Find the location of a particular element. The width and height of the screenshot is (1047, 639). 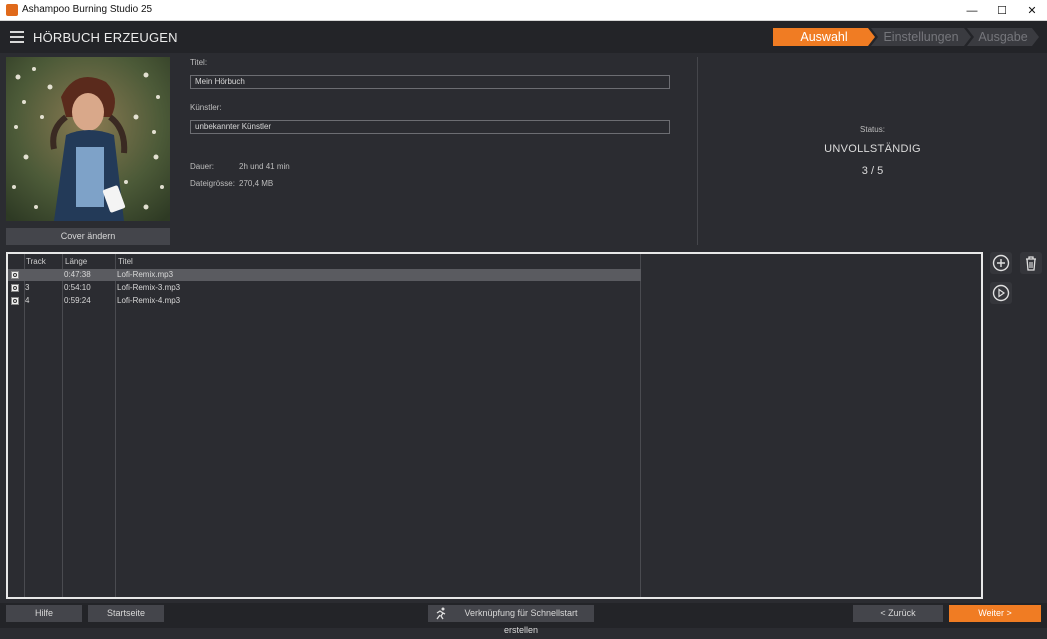

close-icon: ✕ is located at coordinates (1032, 10).